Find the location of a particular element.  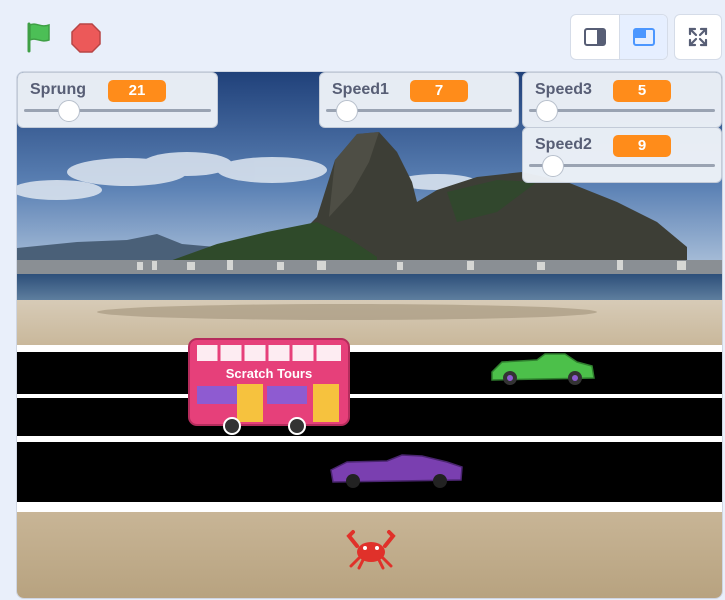

monitor-value: 5 is located at coordinates (642, 91).